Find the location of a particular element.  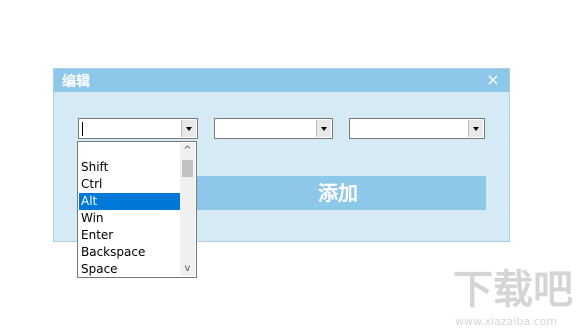

dropdown-scrollbar: ^ v is located at coordinates (187, 209).